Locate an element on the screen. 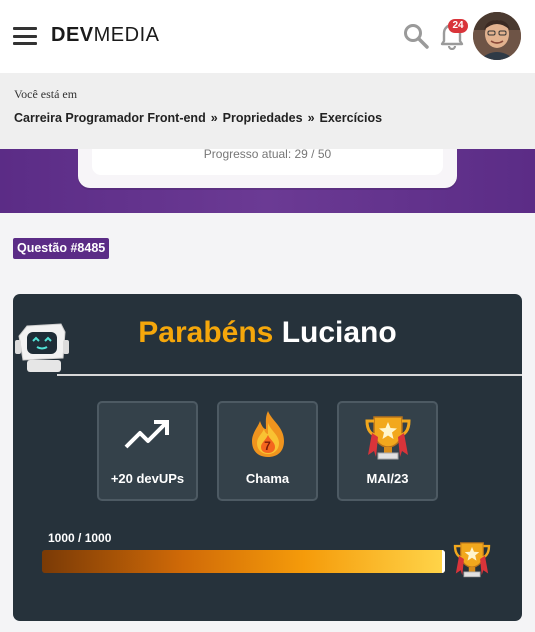 The width and height of the screenshot is (535, 632). reward-trophy-label: MAI/23 is located at coordinates (387, 478).